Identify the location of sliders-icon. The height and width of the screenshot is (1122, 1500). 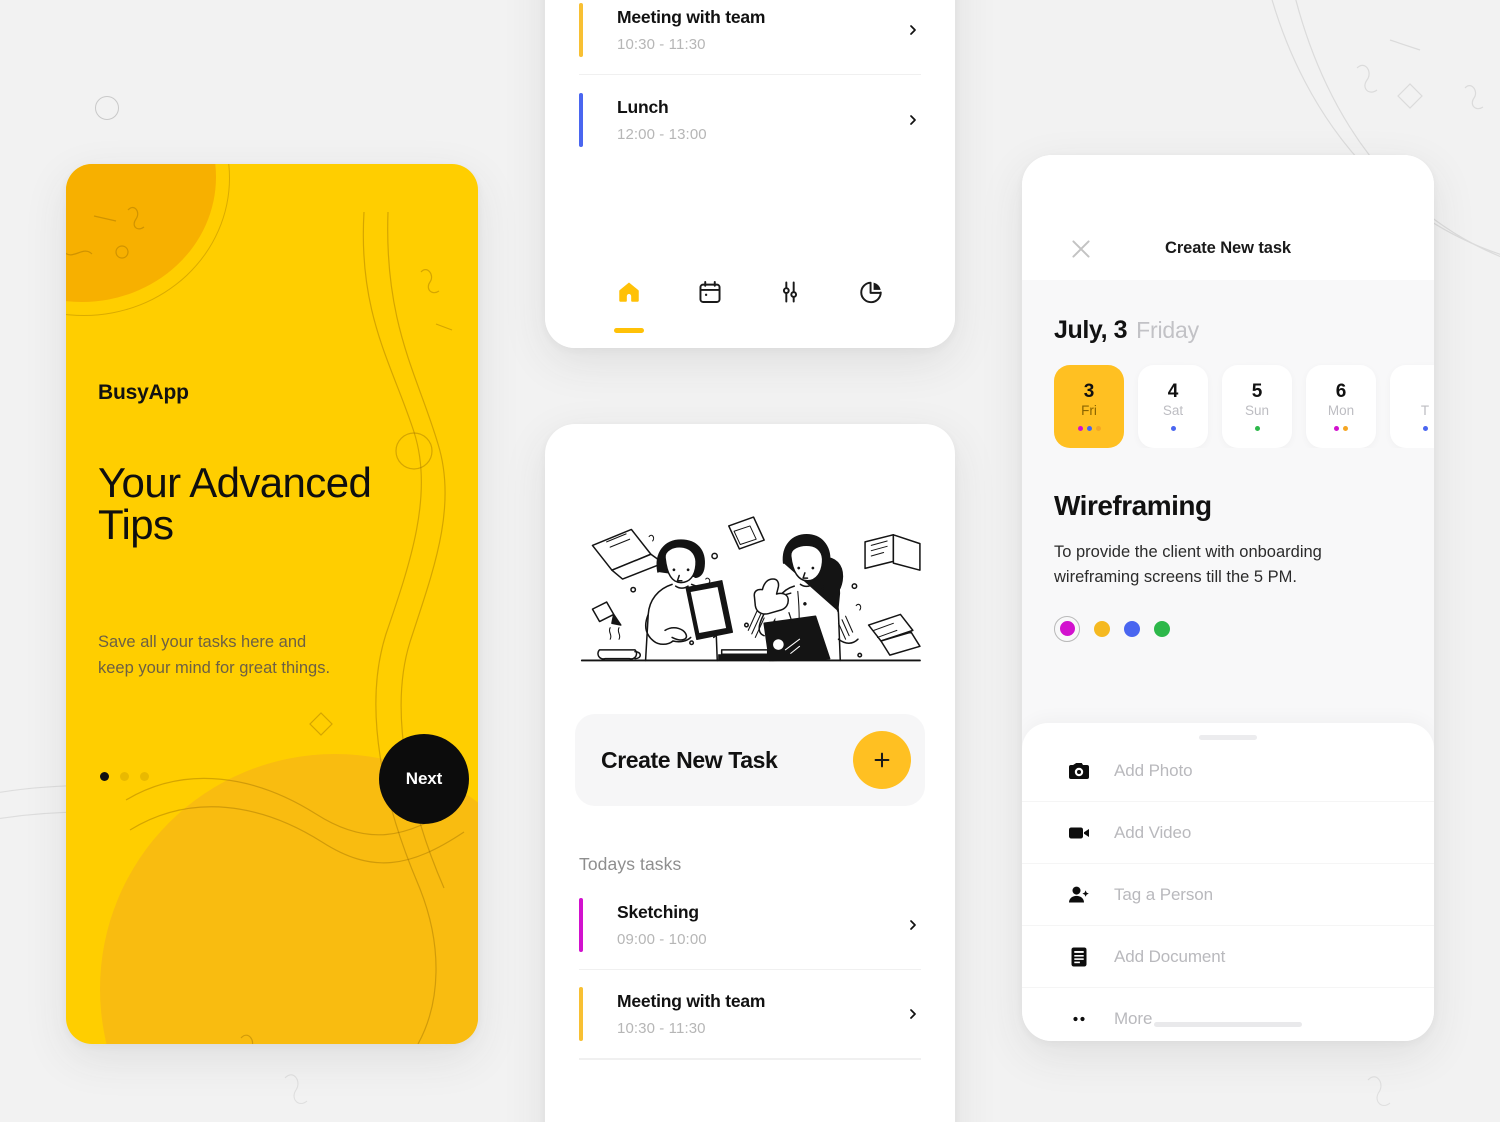
(790, 292).